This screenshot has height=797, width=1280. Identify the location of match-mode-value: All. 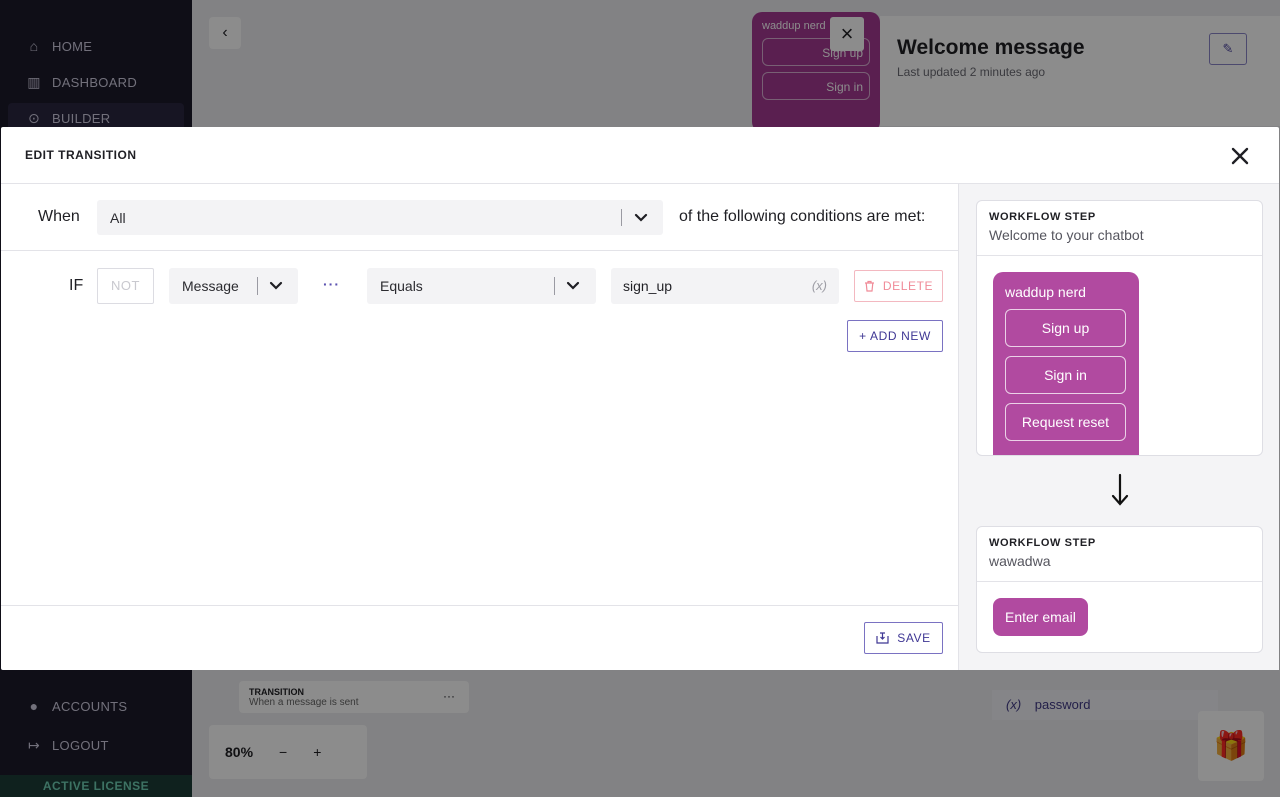
(118, 217).